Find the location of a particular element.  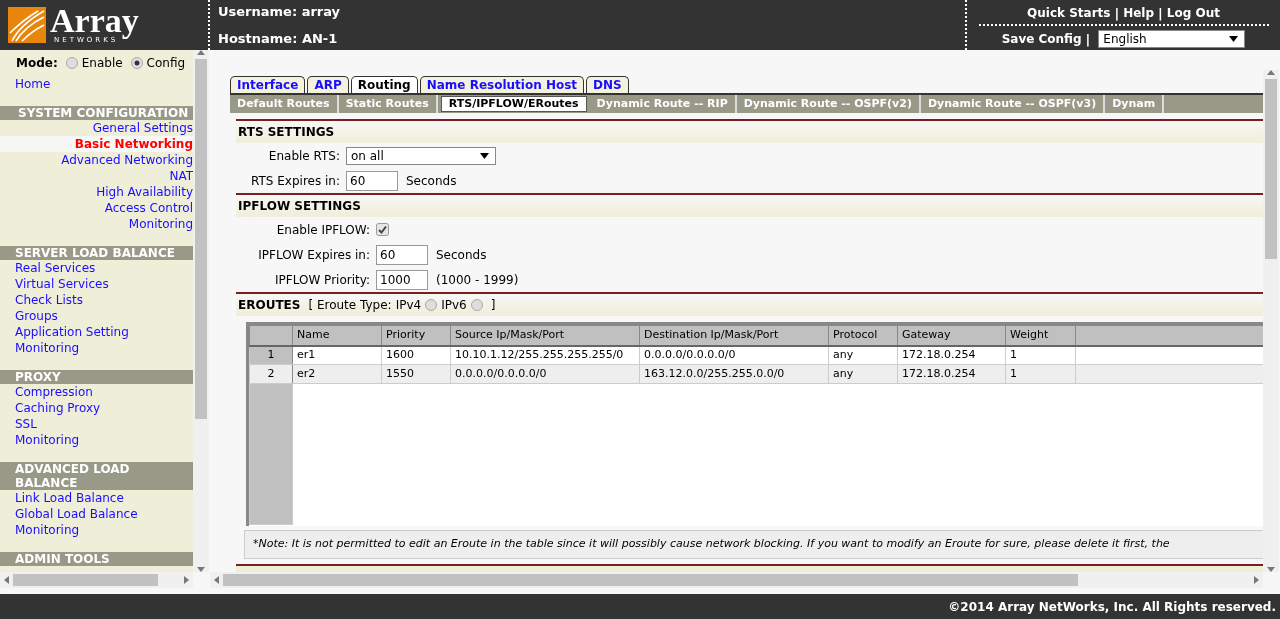

column-header: Weight is located at coordinates (1040, 335).